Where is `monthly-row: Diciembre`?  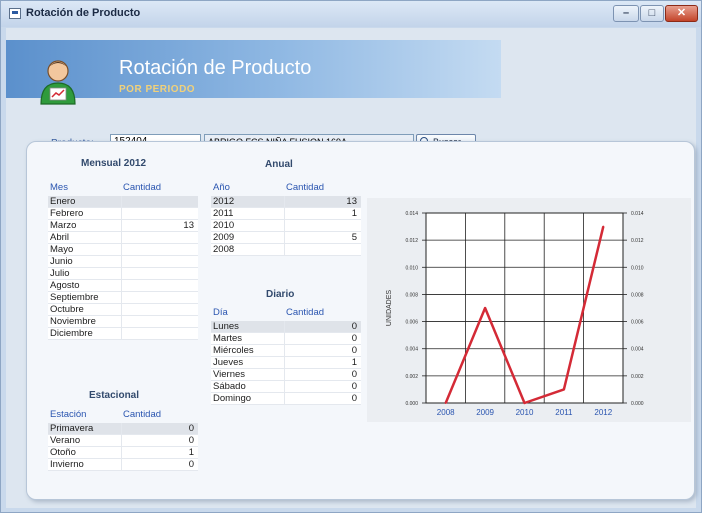 monthly-row: Diciembre is located at coordinates (123, 334).